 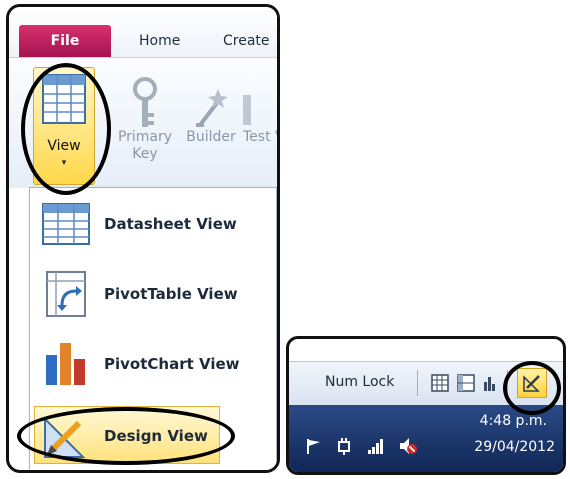 What do you see at coordinates (171, 294) in the screenshot?
I see `menu-item-label: PivotTable View` at bounding box center [171, 294].